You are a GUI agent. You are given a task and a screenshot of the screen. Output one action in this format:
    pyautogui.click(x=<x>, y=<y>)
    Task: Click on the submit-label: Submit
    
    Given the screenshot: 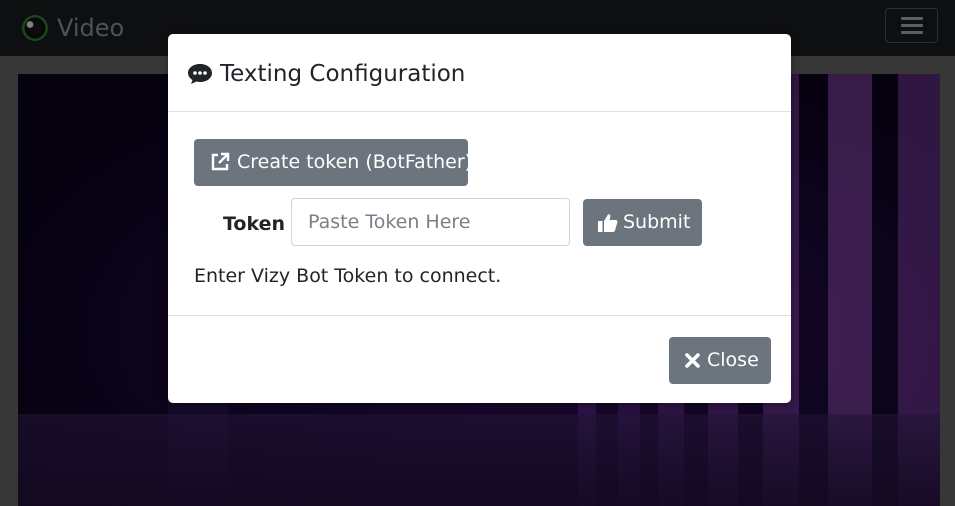 What is the action you would take?
    pyautogui.click(x=657, y=222)
    